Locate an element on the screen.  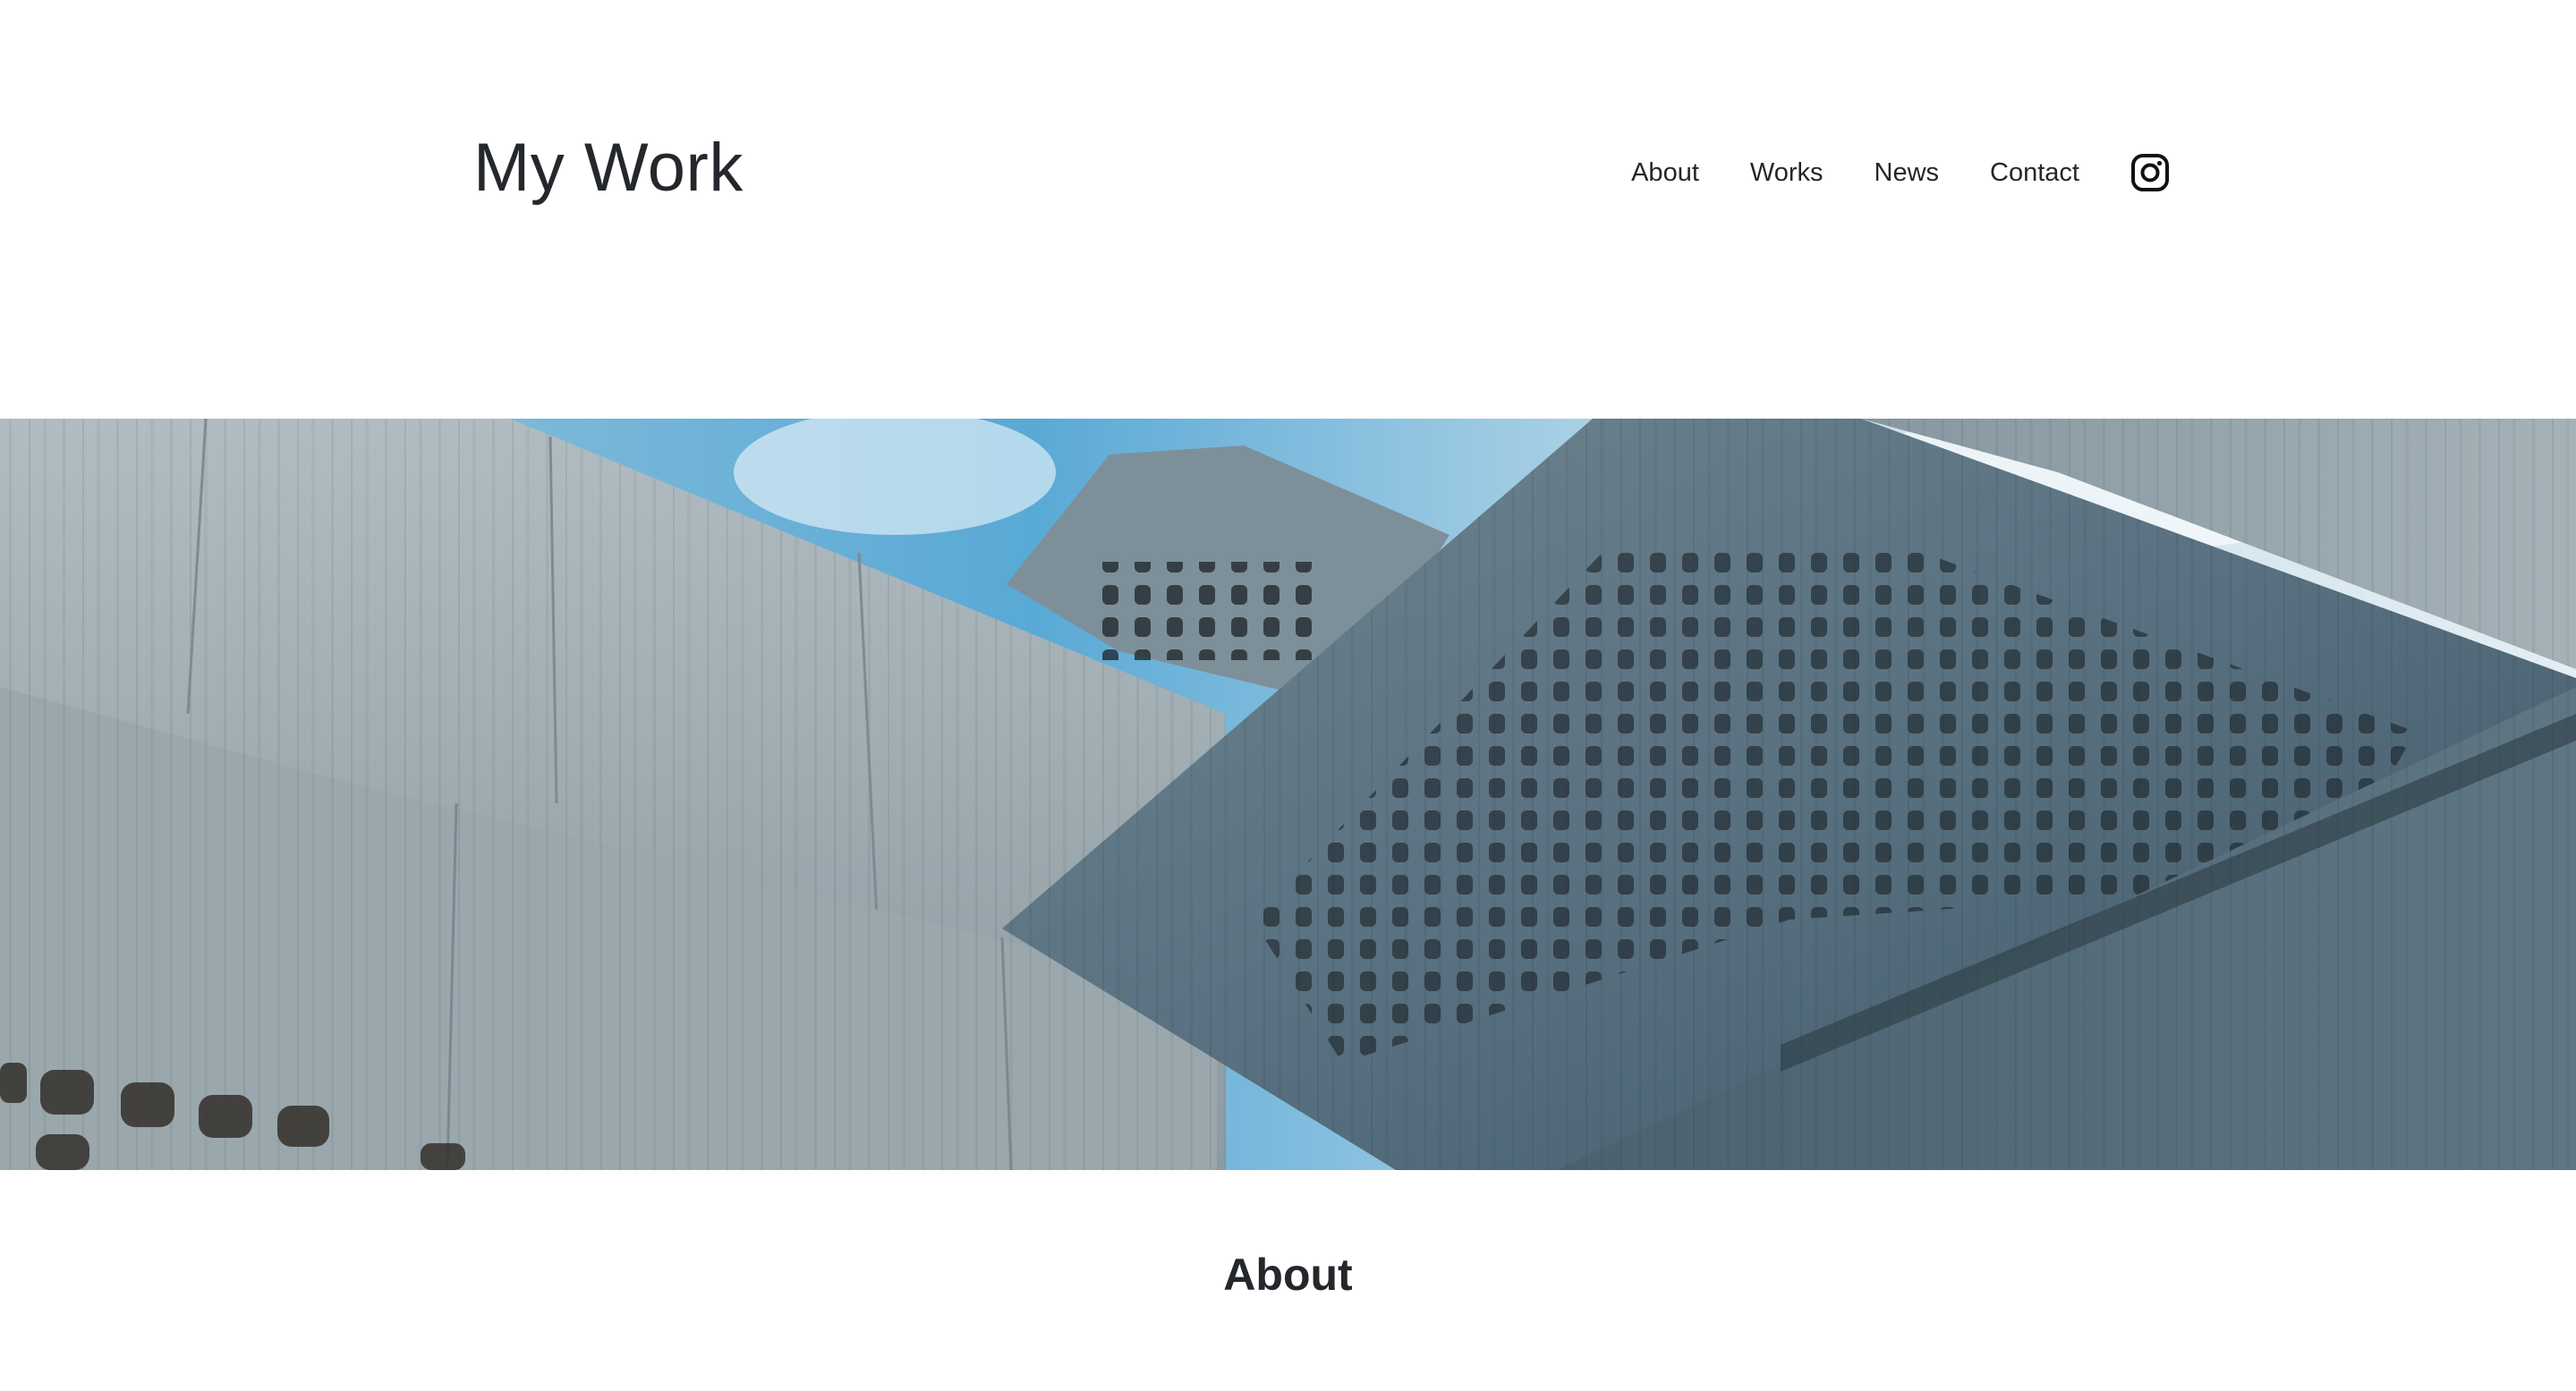
main-nav: About Works News Contact is located at coordinates (1901, 172).